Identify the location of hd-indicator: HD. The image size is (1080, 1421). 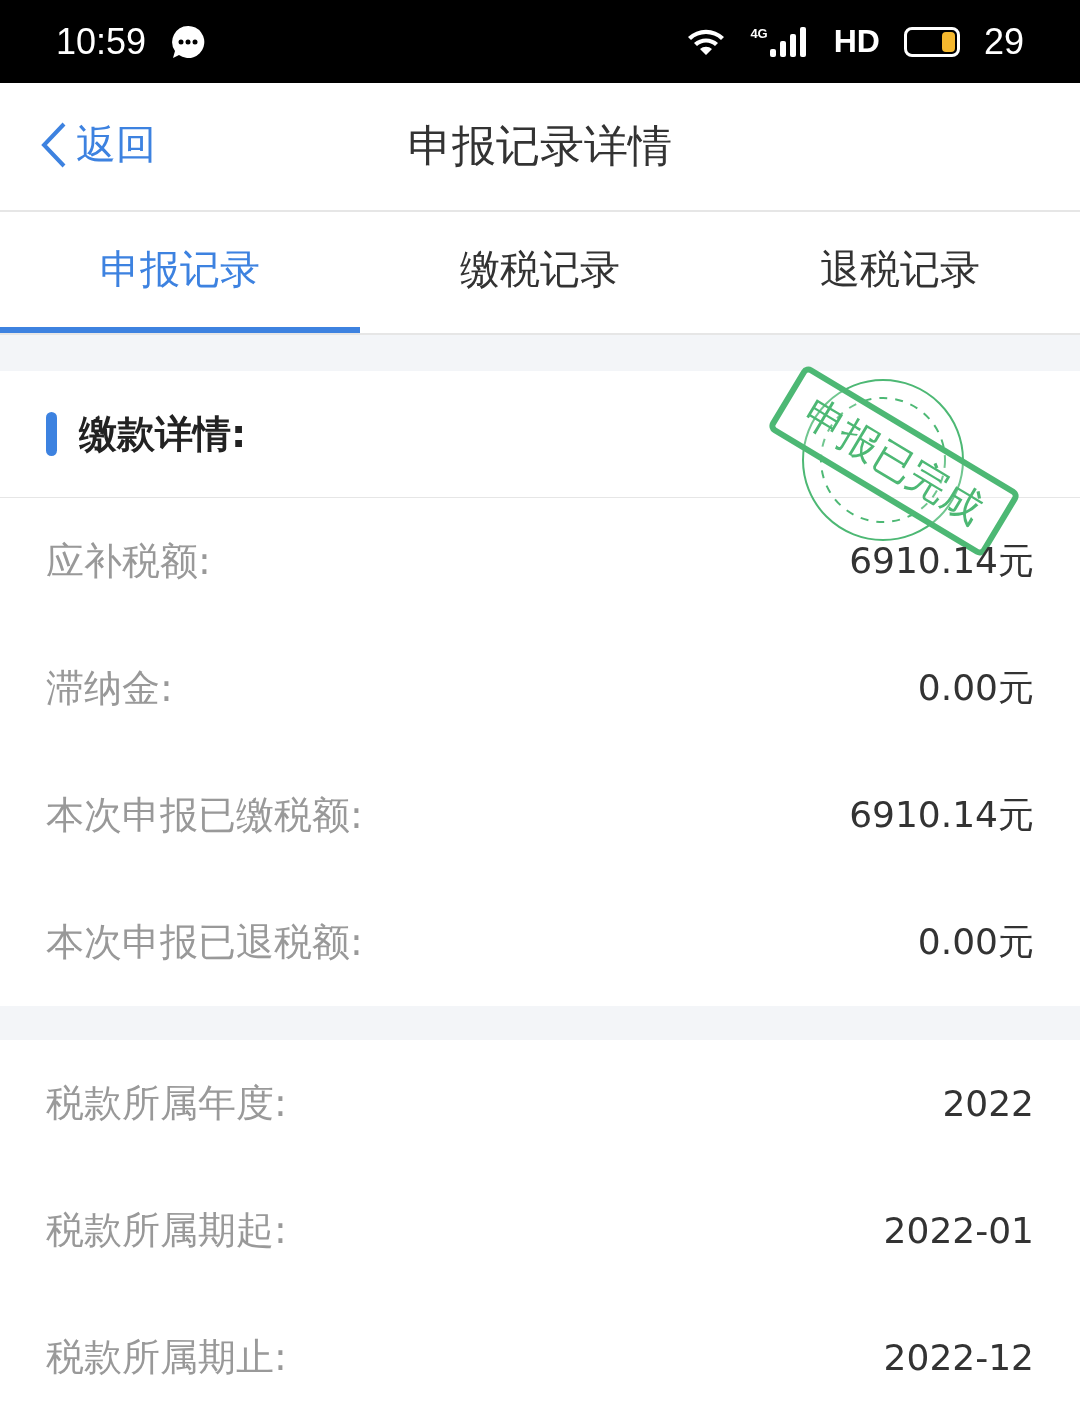
(856, 42).